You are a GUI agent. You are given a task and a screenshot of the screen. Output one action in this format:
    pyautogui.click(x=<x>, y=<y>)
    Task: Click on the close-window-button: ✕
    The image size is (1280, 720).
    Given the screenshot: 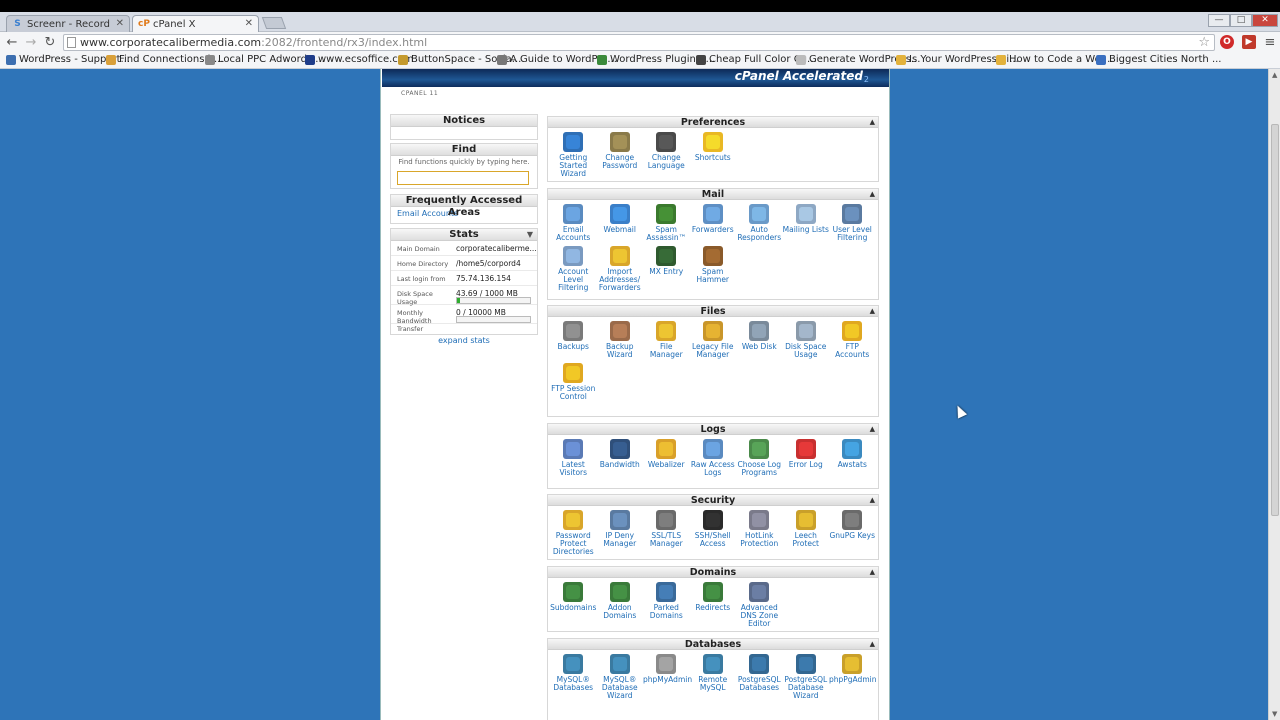 What is the action you would take?
    pyautogui.click(x=1265, y=20)
    